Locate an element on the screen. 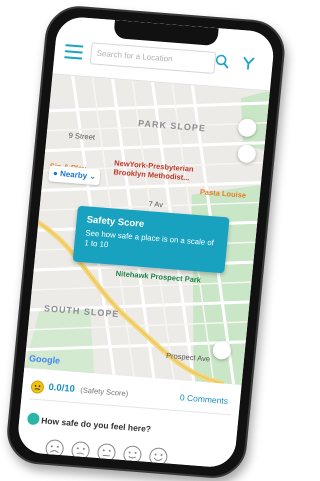  neutral-face-icon is located at coordinates (107, 452).